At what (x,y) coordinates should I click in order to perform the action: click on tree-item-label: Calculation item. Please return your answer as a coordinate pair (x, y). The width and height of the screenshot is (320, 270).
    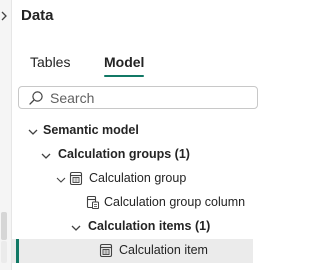
    Looking at the image, I should click on (163, 250).